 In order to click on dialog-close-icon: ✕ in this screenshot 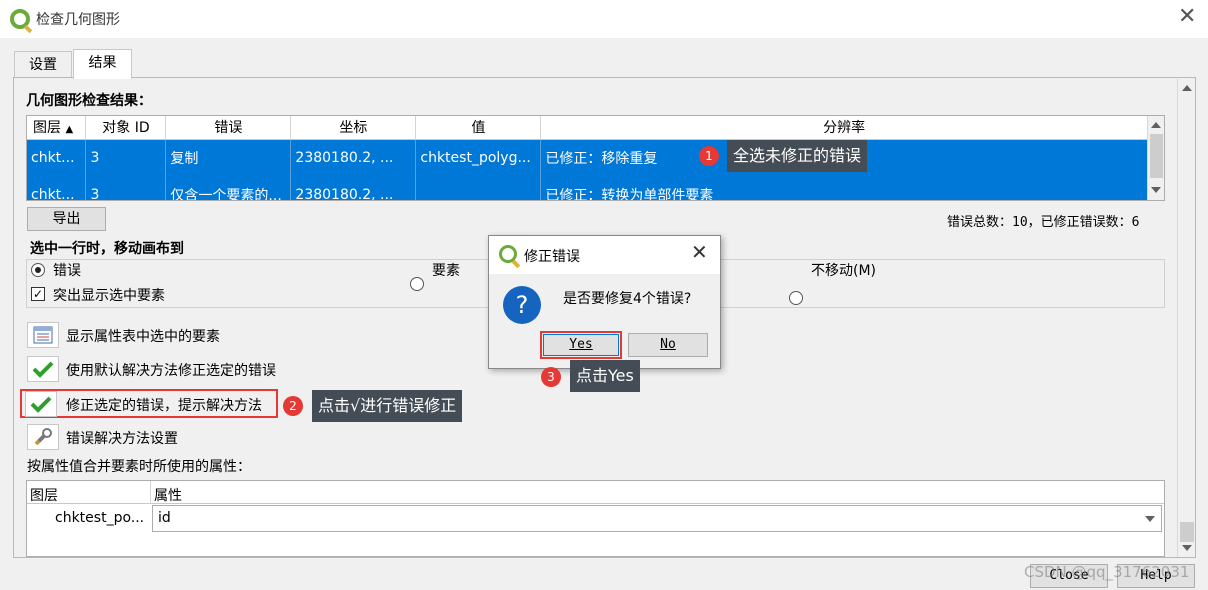, I will do `click(699, 252)`.